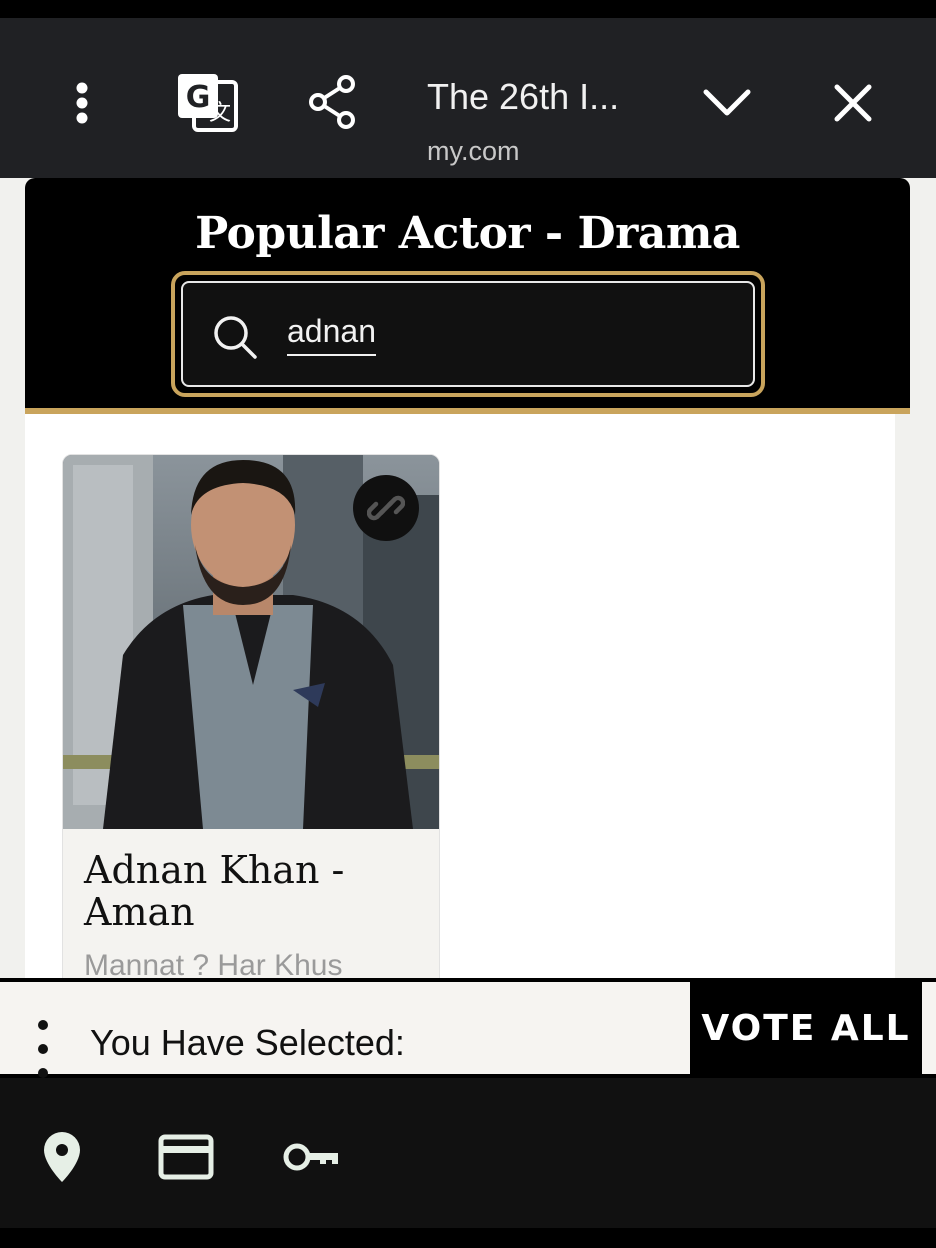 Image resolution: width=936 pixels, height=1248 pixels. I want to click on credit-card-icon, so click(186, 1159).